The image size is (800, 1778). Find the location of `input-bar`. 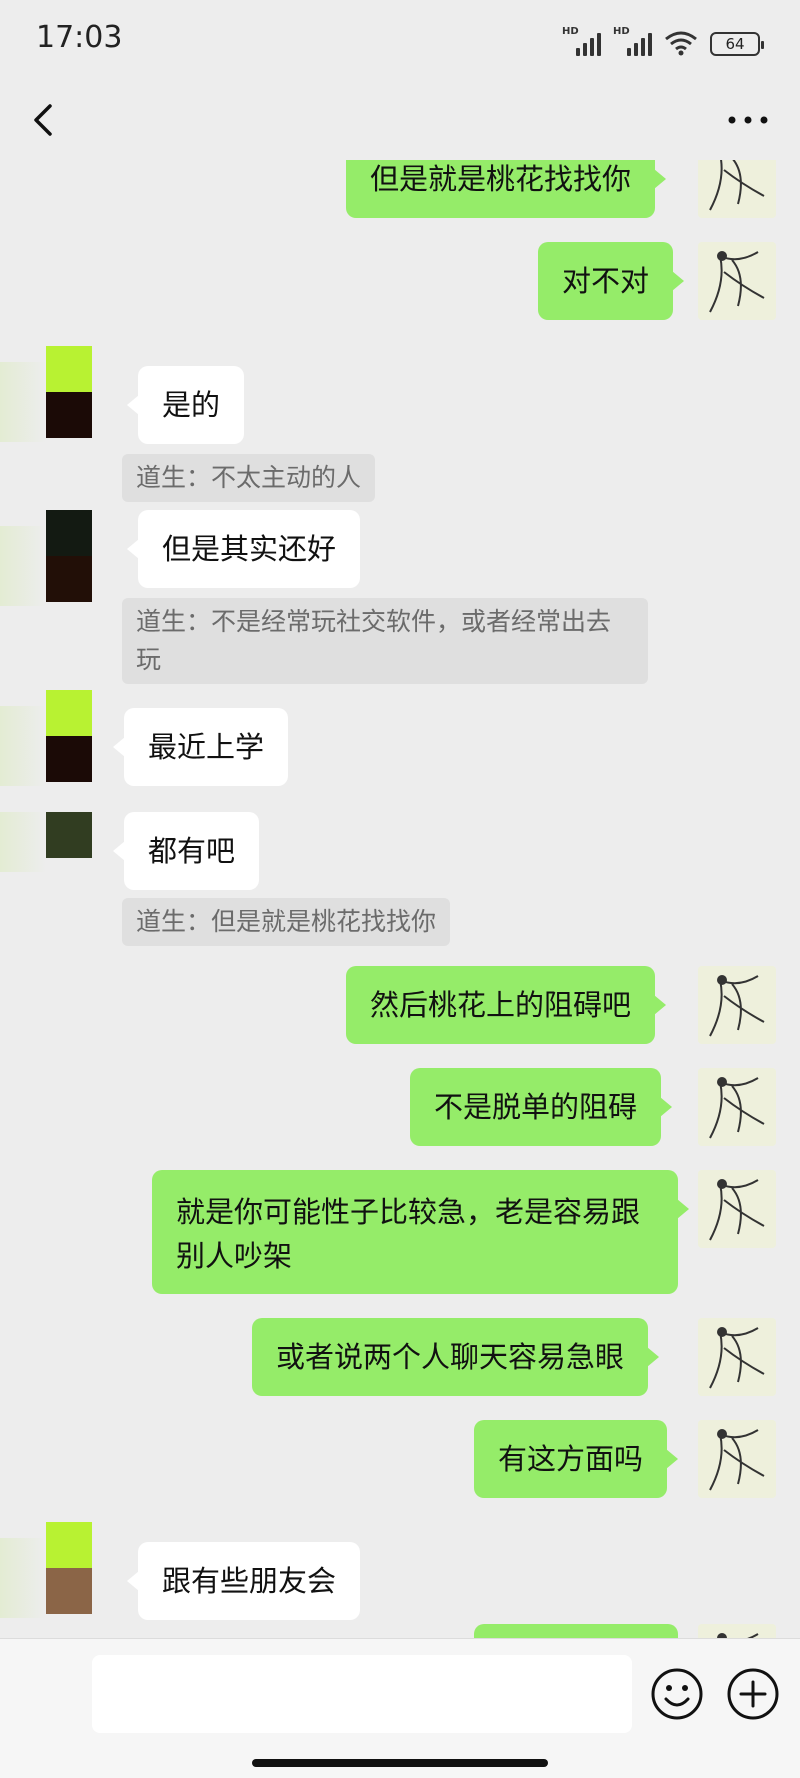

input-bar is located at coordinates (400, 1708).